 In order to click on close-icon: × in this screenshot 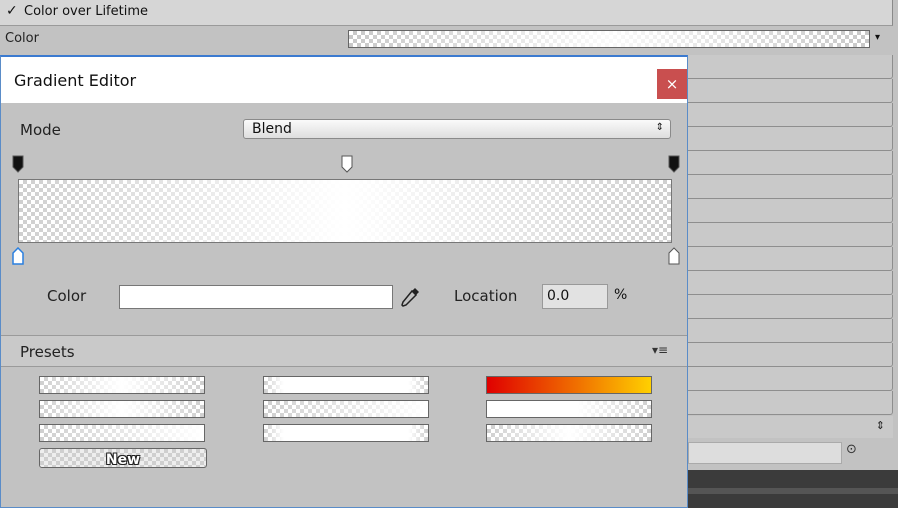, I will do `click(672, 84)`.